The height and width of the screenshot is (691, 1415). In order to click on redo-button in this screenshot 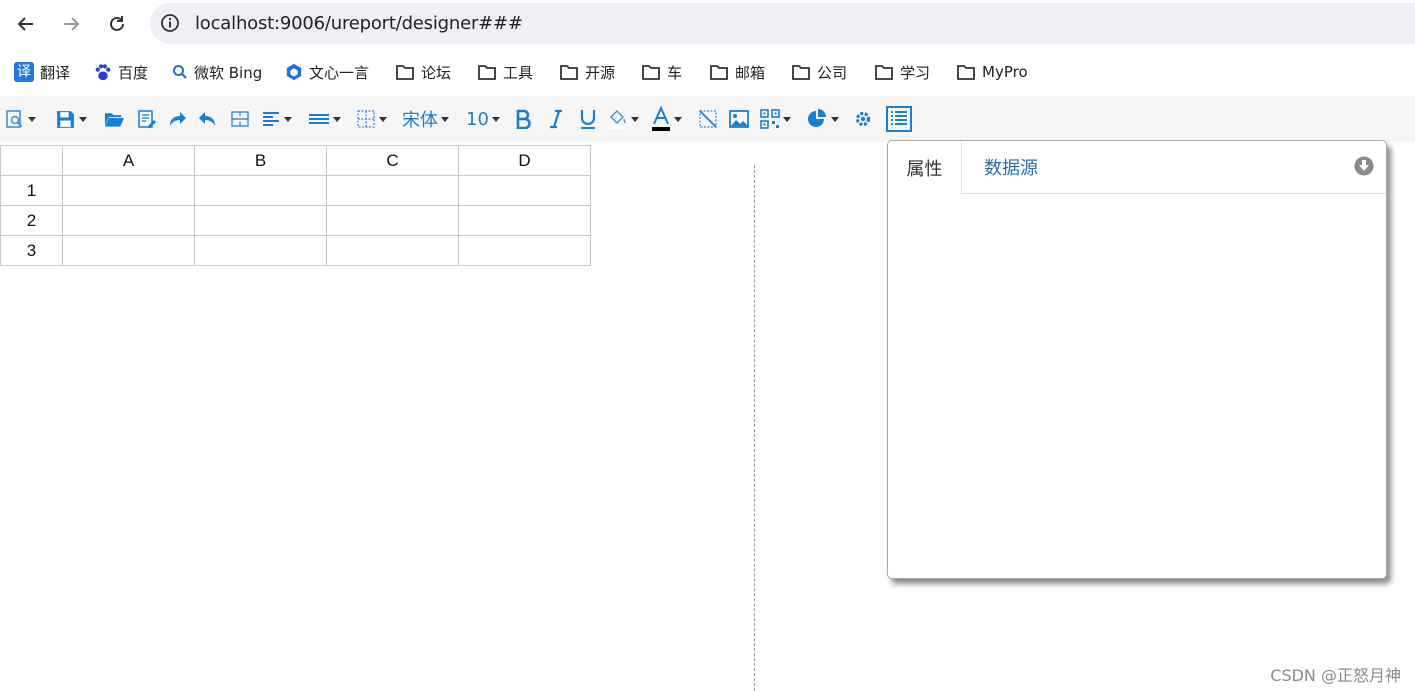, I will do `click(177, 119)`.